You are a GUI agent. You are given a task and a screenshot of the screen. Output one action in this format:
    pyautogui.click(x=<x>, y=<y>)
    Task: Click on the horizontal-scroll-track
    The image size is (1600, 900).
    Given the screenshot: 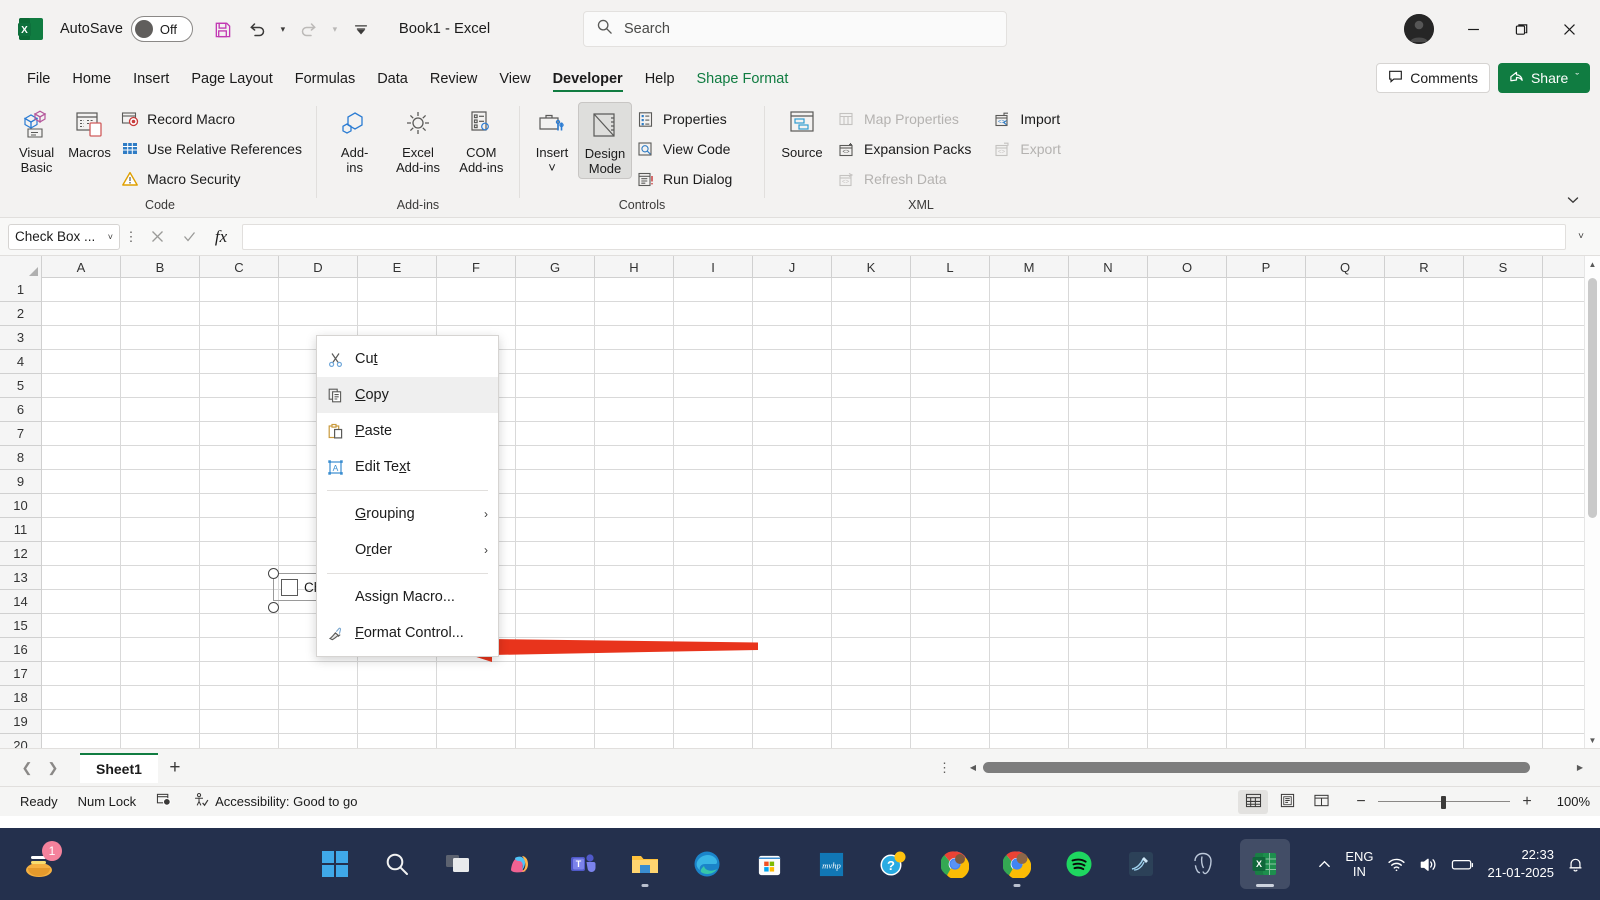 What is the action you would take?
    pyautogui.click(x=1276, y=767)
    